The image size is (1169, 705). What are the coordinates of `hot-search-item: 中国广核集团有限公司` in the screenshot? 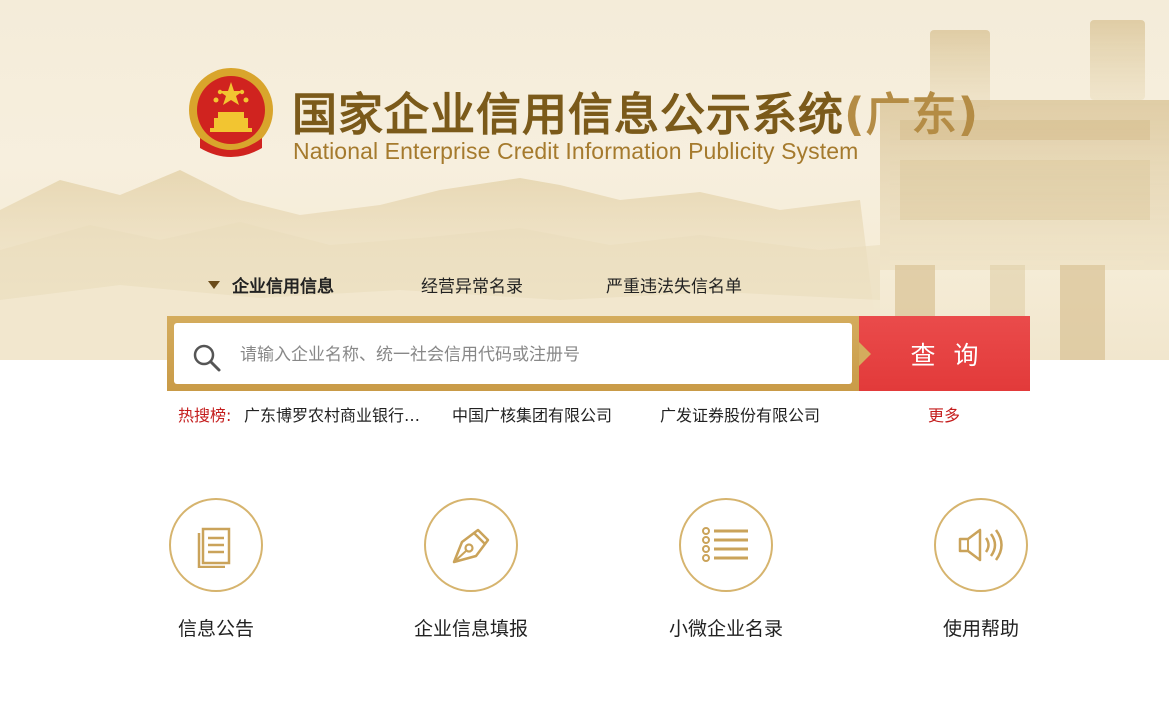 It's located at (532, 414).